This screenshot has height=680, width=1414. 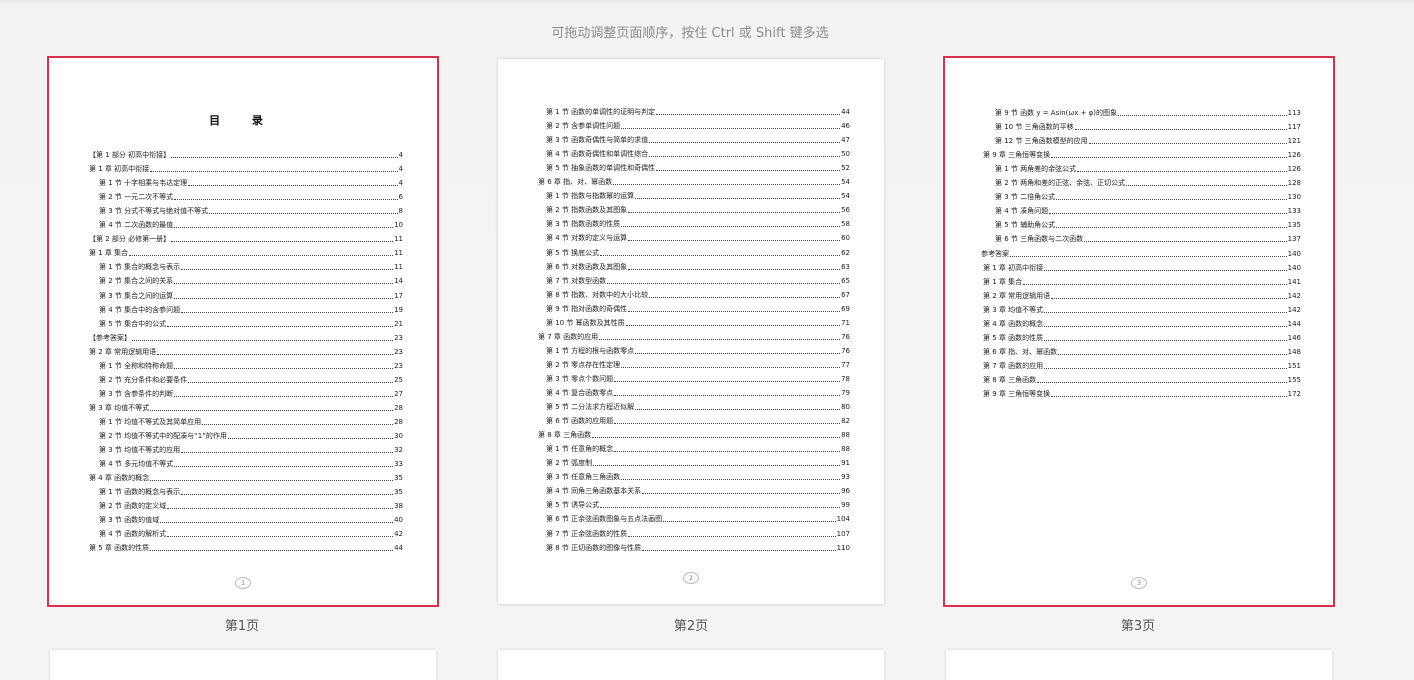 I want to click on toc-entry-title: 第 1 节 集合的概念与表示, so click(x=140, y=267).